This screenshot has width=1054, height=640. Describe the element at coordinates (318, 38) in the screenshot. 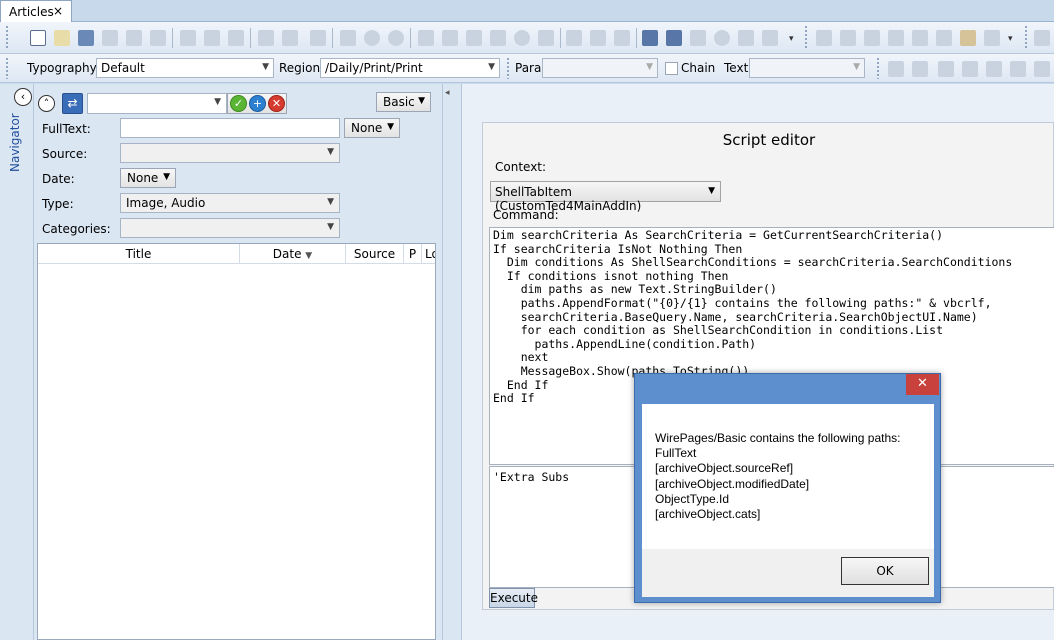

I see `insert-box-icon` at that location.